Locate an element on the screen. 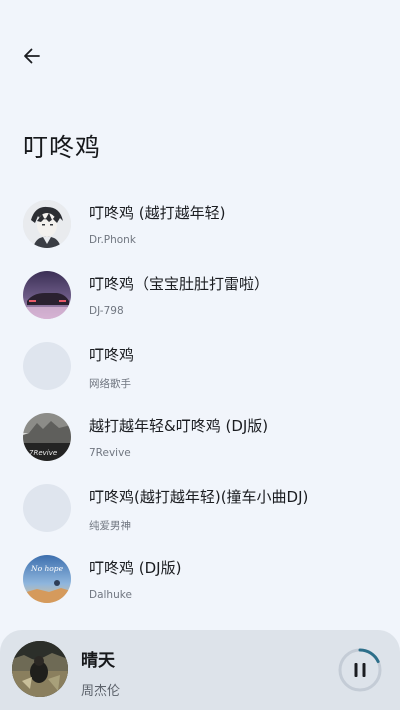  now-playing-artist: 周杰伦 is located at coordinates (101, 691).